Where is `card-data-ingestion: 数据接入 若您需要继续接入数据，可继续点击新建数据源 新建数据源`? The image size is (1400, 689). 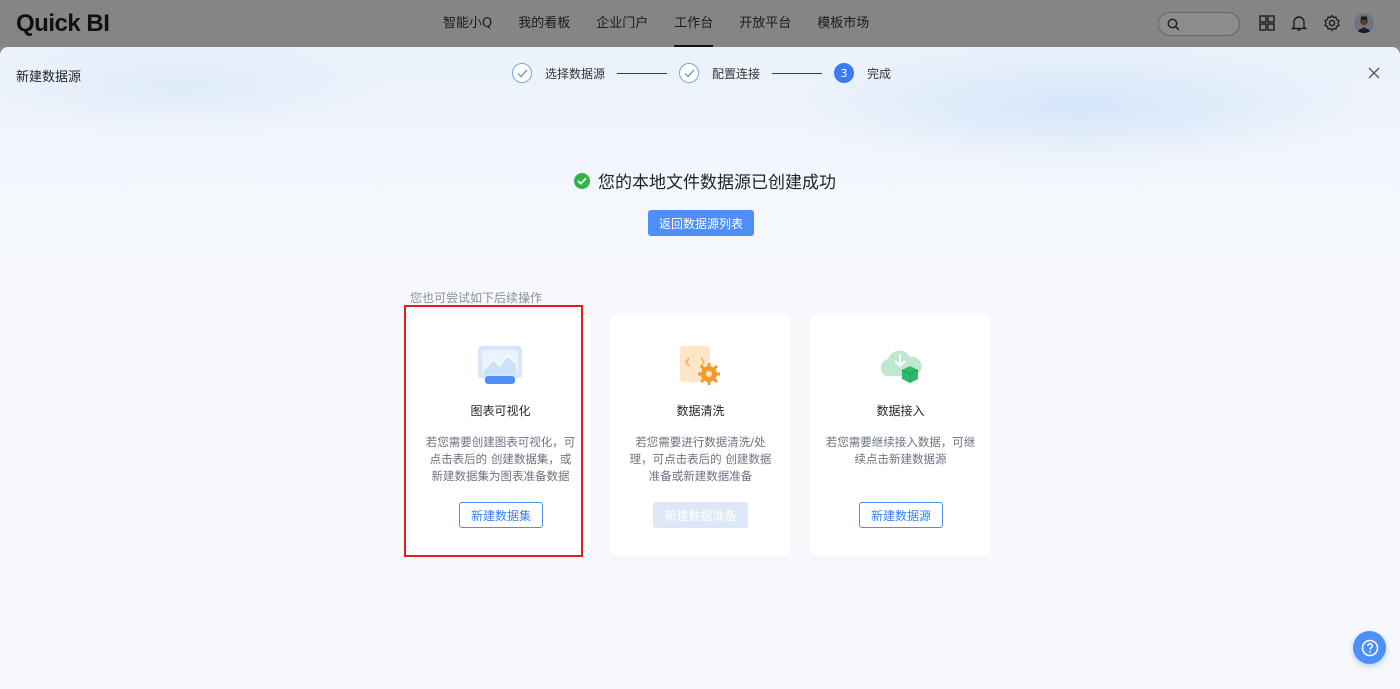
card-data-ingestion: 数据接入 若您需要继续接入数据，可继续点击新建数据源 新建数据源 is located at coordinates (900, 435).